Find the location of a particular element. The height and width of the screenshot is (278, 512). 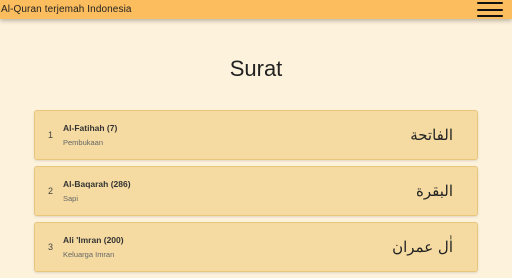

surah-arabic-name: البقرة is located at coordinates (434, 191).